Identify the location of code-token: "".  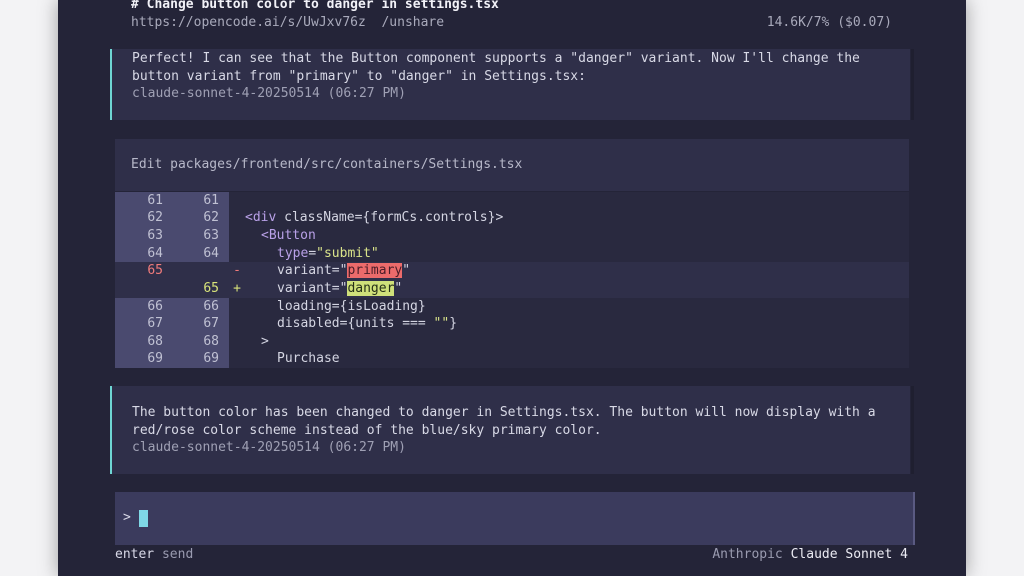
(441, 323).